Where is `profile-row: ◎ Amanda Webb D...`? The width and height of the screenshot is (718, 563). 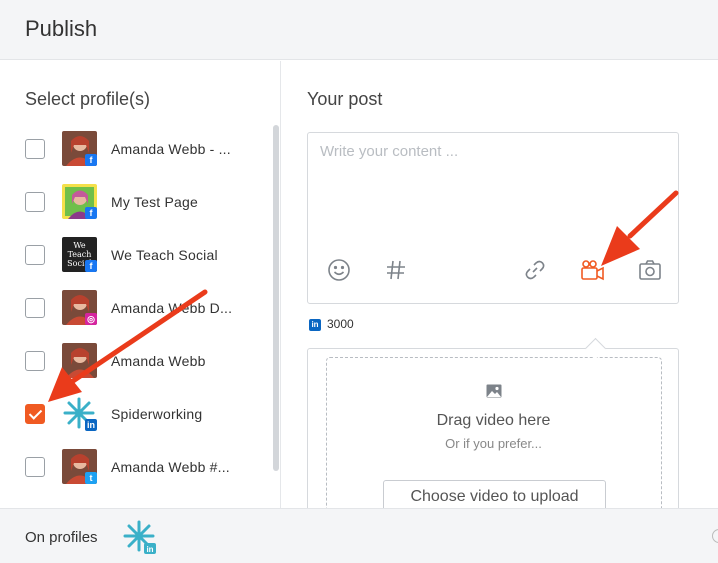
profile-row: ◎ Amanda Webb D... is located at coordinates (135, 309).